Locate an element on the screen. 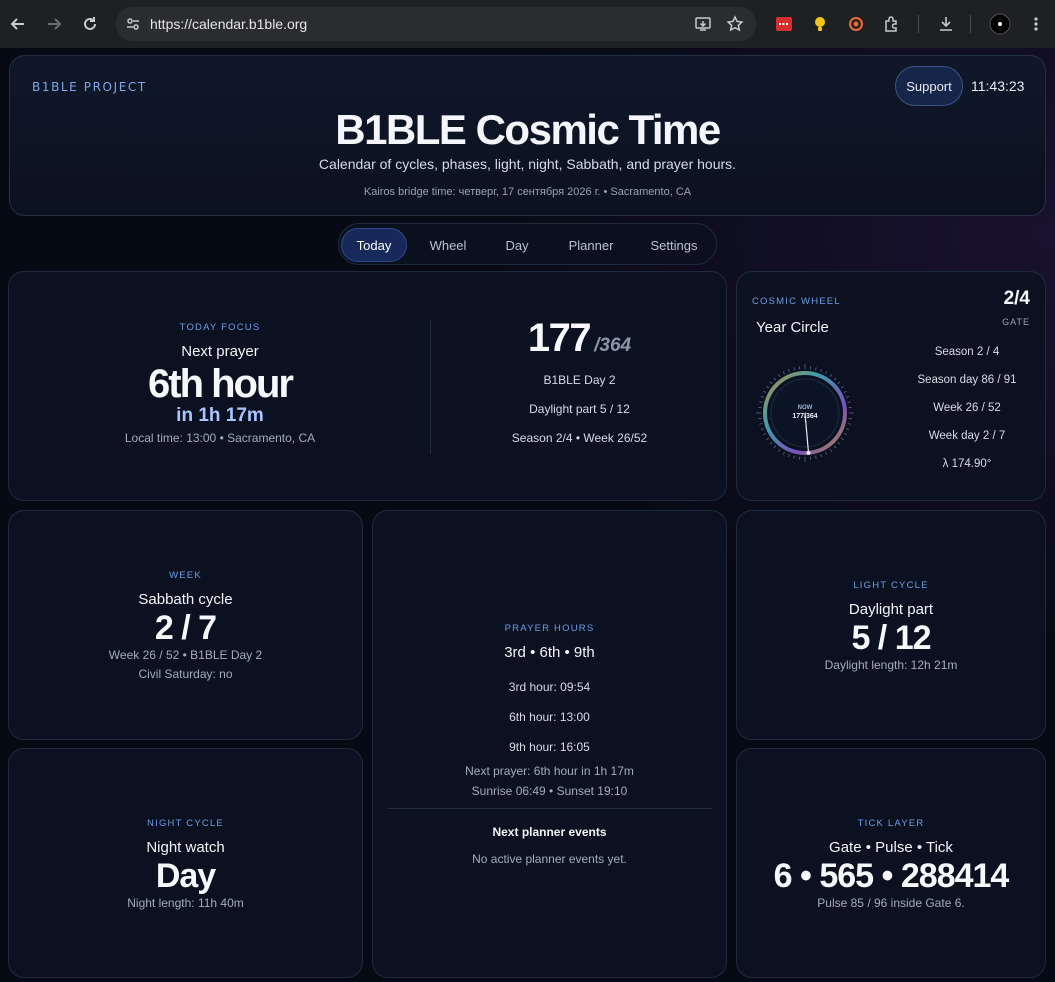  browser-toolbar: https://calendar.b1ble.org is located at coordinates (527, 24).